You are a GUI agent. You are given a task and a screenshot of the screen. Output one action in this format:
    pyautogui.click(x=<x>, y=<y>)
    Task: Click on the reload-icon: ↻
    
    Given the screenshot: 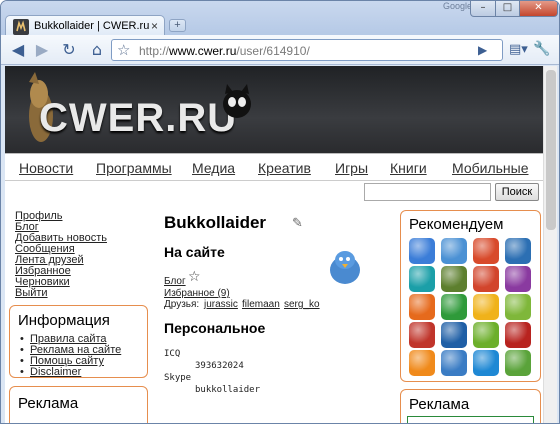 What is the action you would take?
    pyautogui.click(x=69, y=50)
    